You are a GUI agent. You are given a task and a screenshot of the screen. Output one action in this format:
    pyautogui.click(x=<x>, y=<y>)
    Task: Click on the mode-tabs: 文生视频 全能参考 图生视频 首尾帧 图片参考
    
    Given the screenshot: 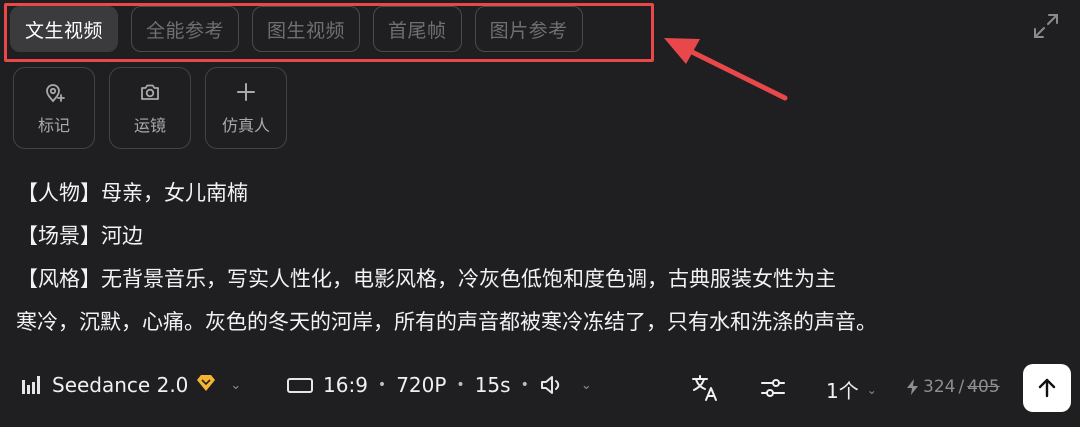 What is the action you would take?
    pyautogui.click(x=296, y=29)
    